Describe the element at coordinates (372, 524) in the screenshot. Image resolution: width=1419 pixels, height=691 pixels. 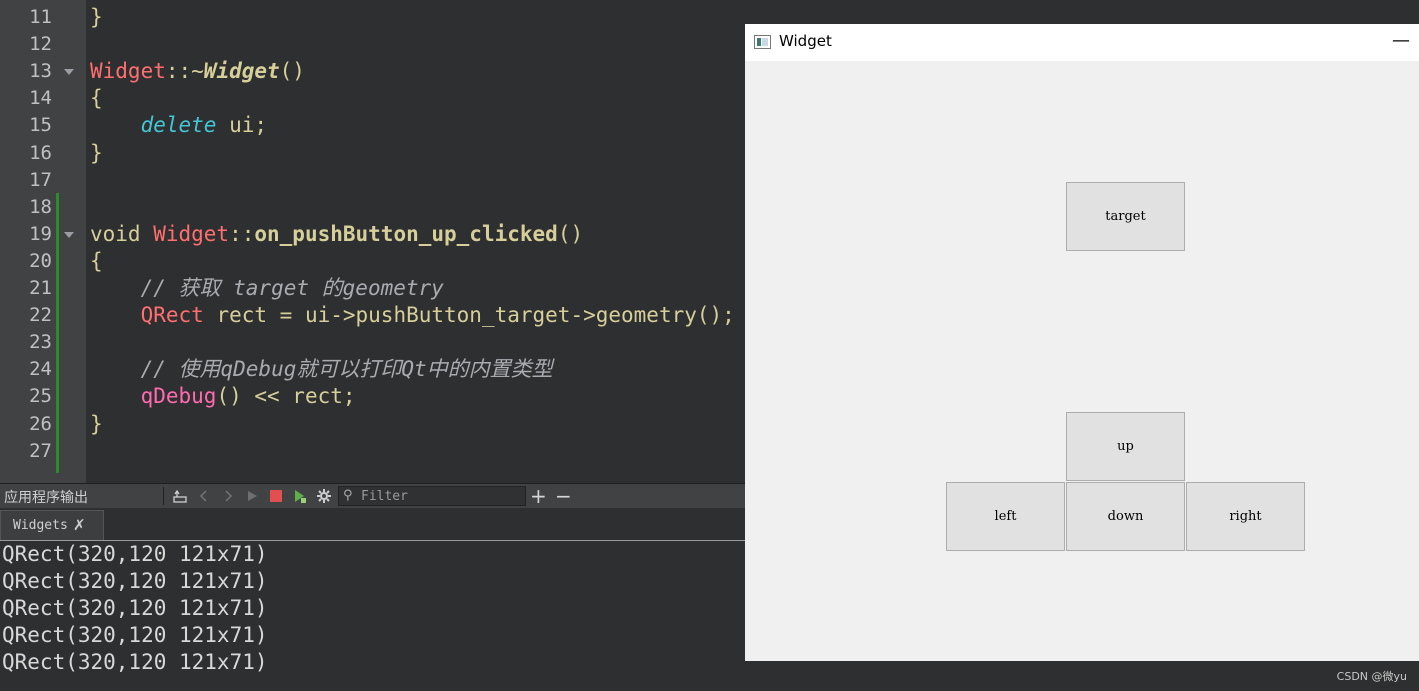
I see `output-tab-bar: Widgets ✗` at that location.